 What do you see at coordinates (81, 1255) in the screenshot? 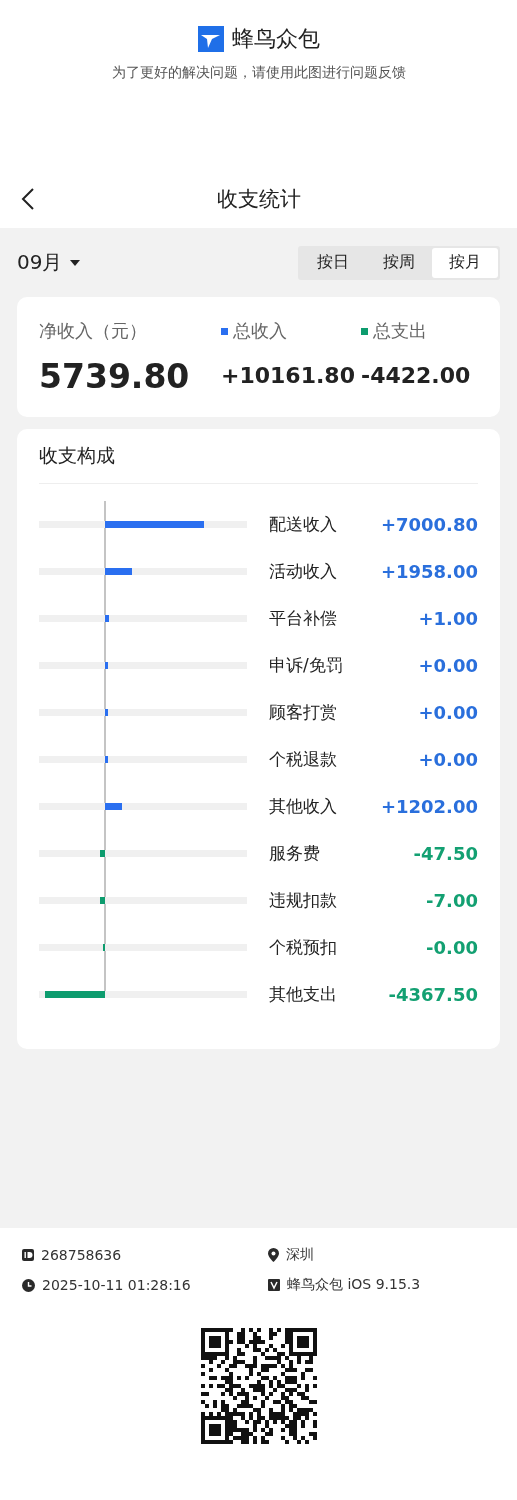
I see `user-id: 268758636` at bounding box center [81, 1255].